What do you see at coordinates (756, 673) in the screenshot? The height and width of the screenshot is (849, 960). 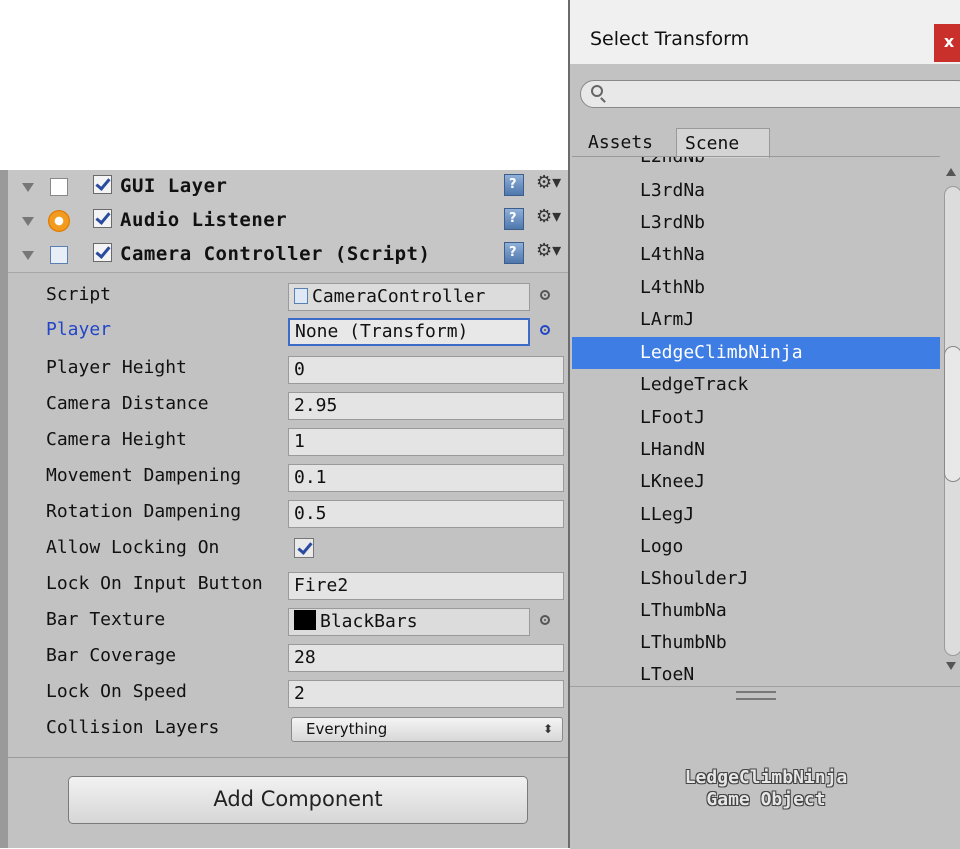 I see `list-item: LToeN` at bounding box center [756, 673].